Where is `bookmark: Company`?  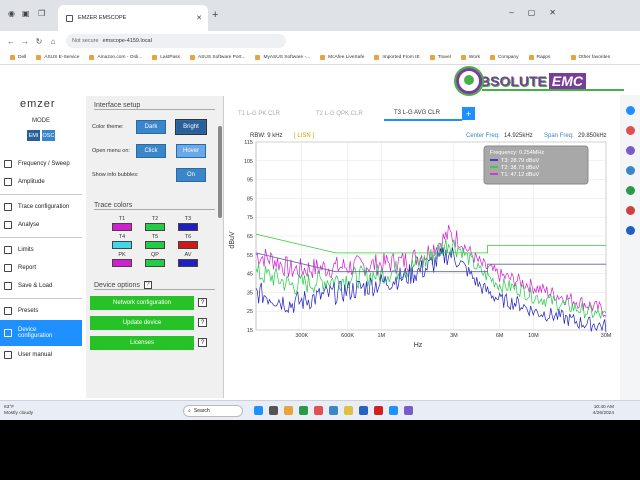 bookmark: Company is located at coordinates (504, 57).